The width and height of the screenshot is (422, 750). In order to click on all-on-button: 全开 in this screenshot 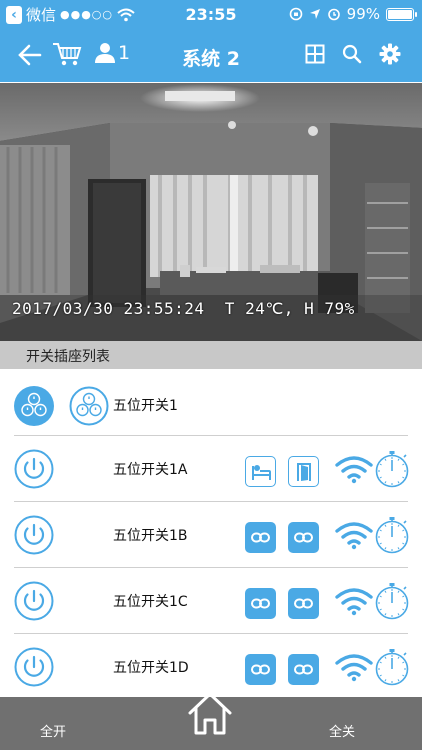, I will do `click(53, 730)`.